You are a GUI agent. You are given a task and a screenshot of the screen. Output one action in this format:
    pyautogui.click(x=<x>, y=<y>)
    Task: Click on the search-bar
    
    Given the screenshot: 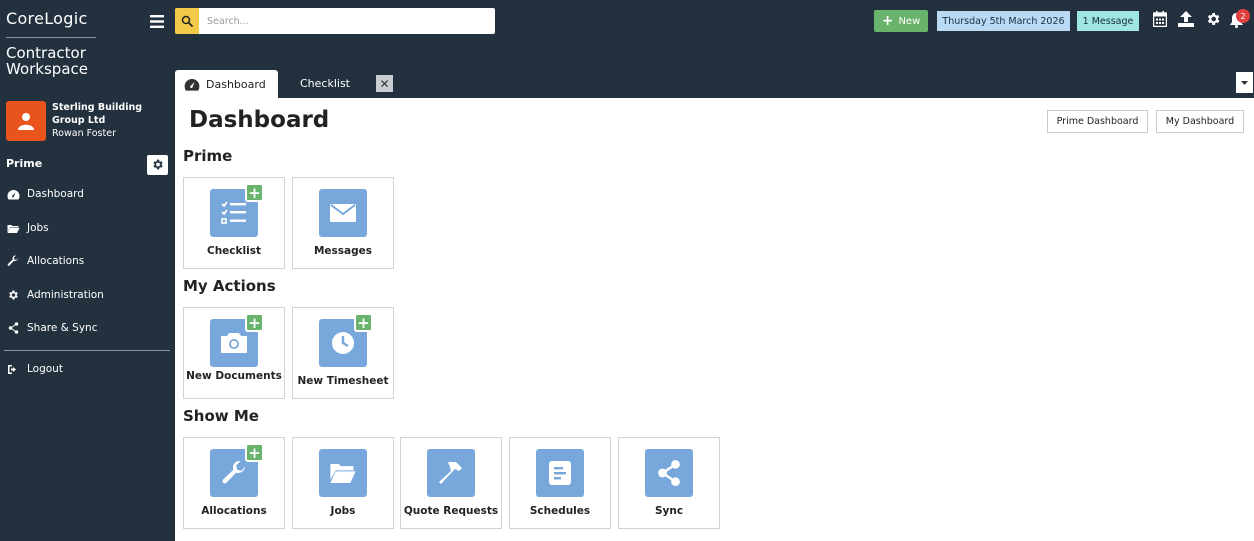 What is the action you would take?
    pyautogui.click(x=335, y=21)
    